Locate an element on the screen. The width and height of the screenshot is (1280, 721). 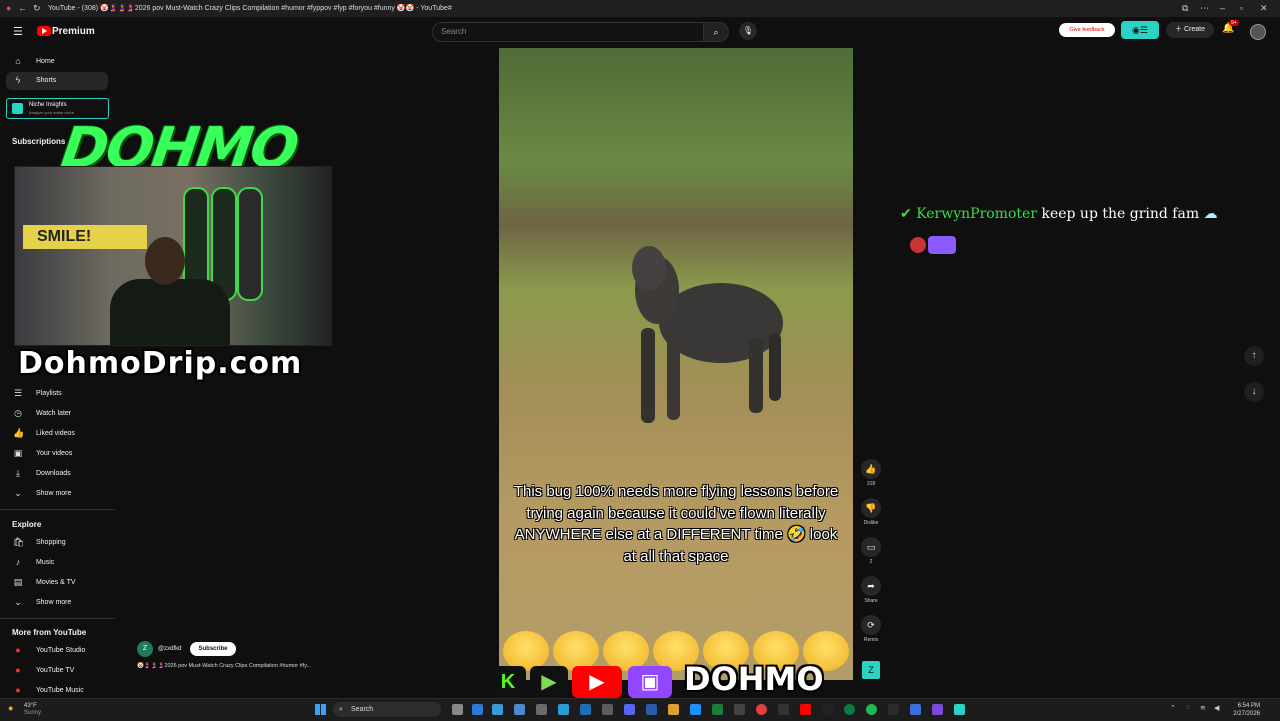
channel-avatar: Z is located at coordinates (145, 649).